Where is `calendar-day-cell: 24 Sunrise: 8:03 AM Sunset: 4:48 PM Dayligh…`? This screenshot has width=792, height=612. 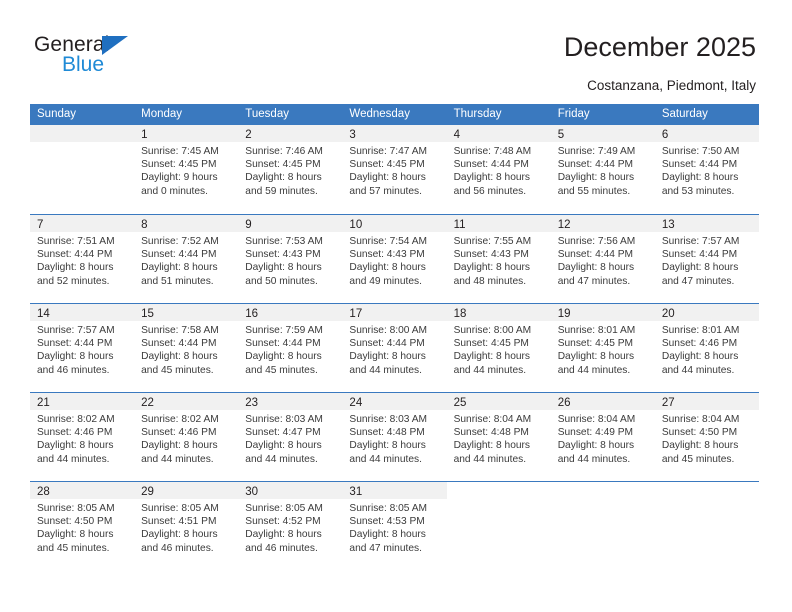 calendar-day-cell: 24 Sunrise: 8:03 AM Sunset: 4:48 PM Dayligh… is located at coordinates (394, 437).